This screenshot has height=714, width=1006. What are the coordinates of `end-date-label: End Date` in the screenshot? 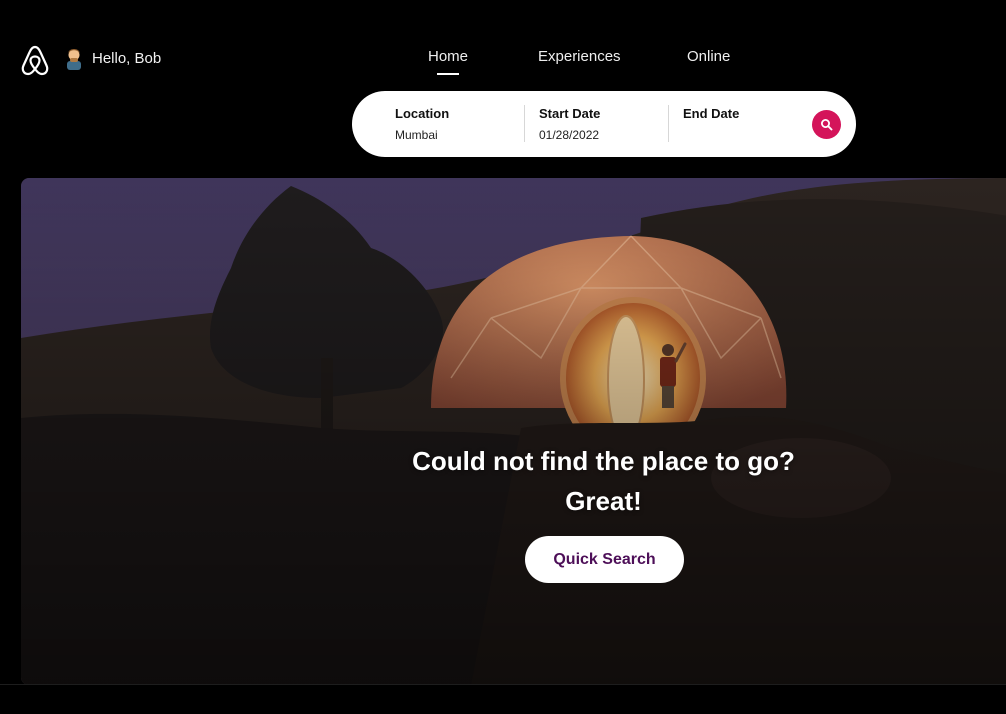 It's located at (711, 113).